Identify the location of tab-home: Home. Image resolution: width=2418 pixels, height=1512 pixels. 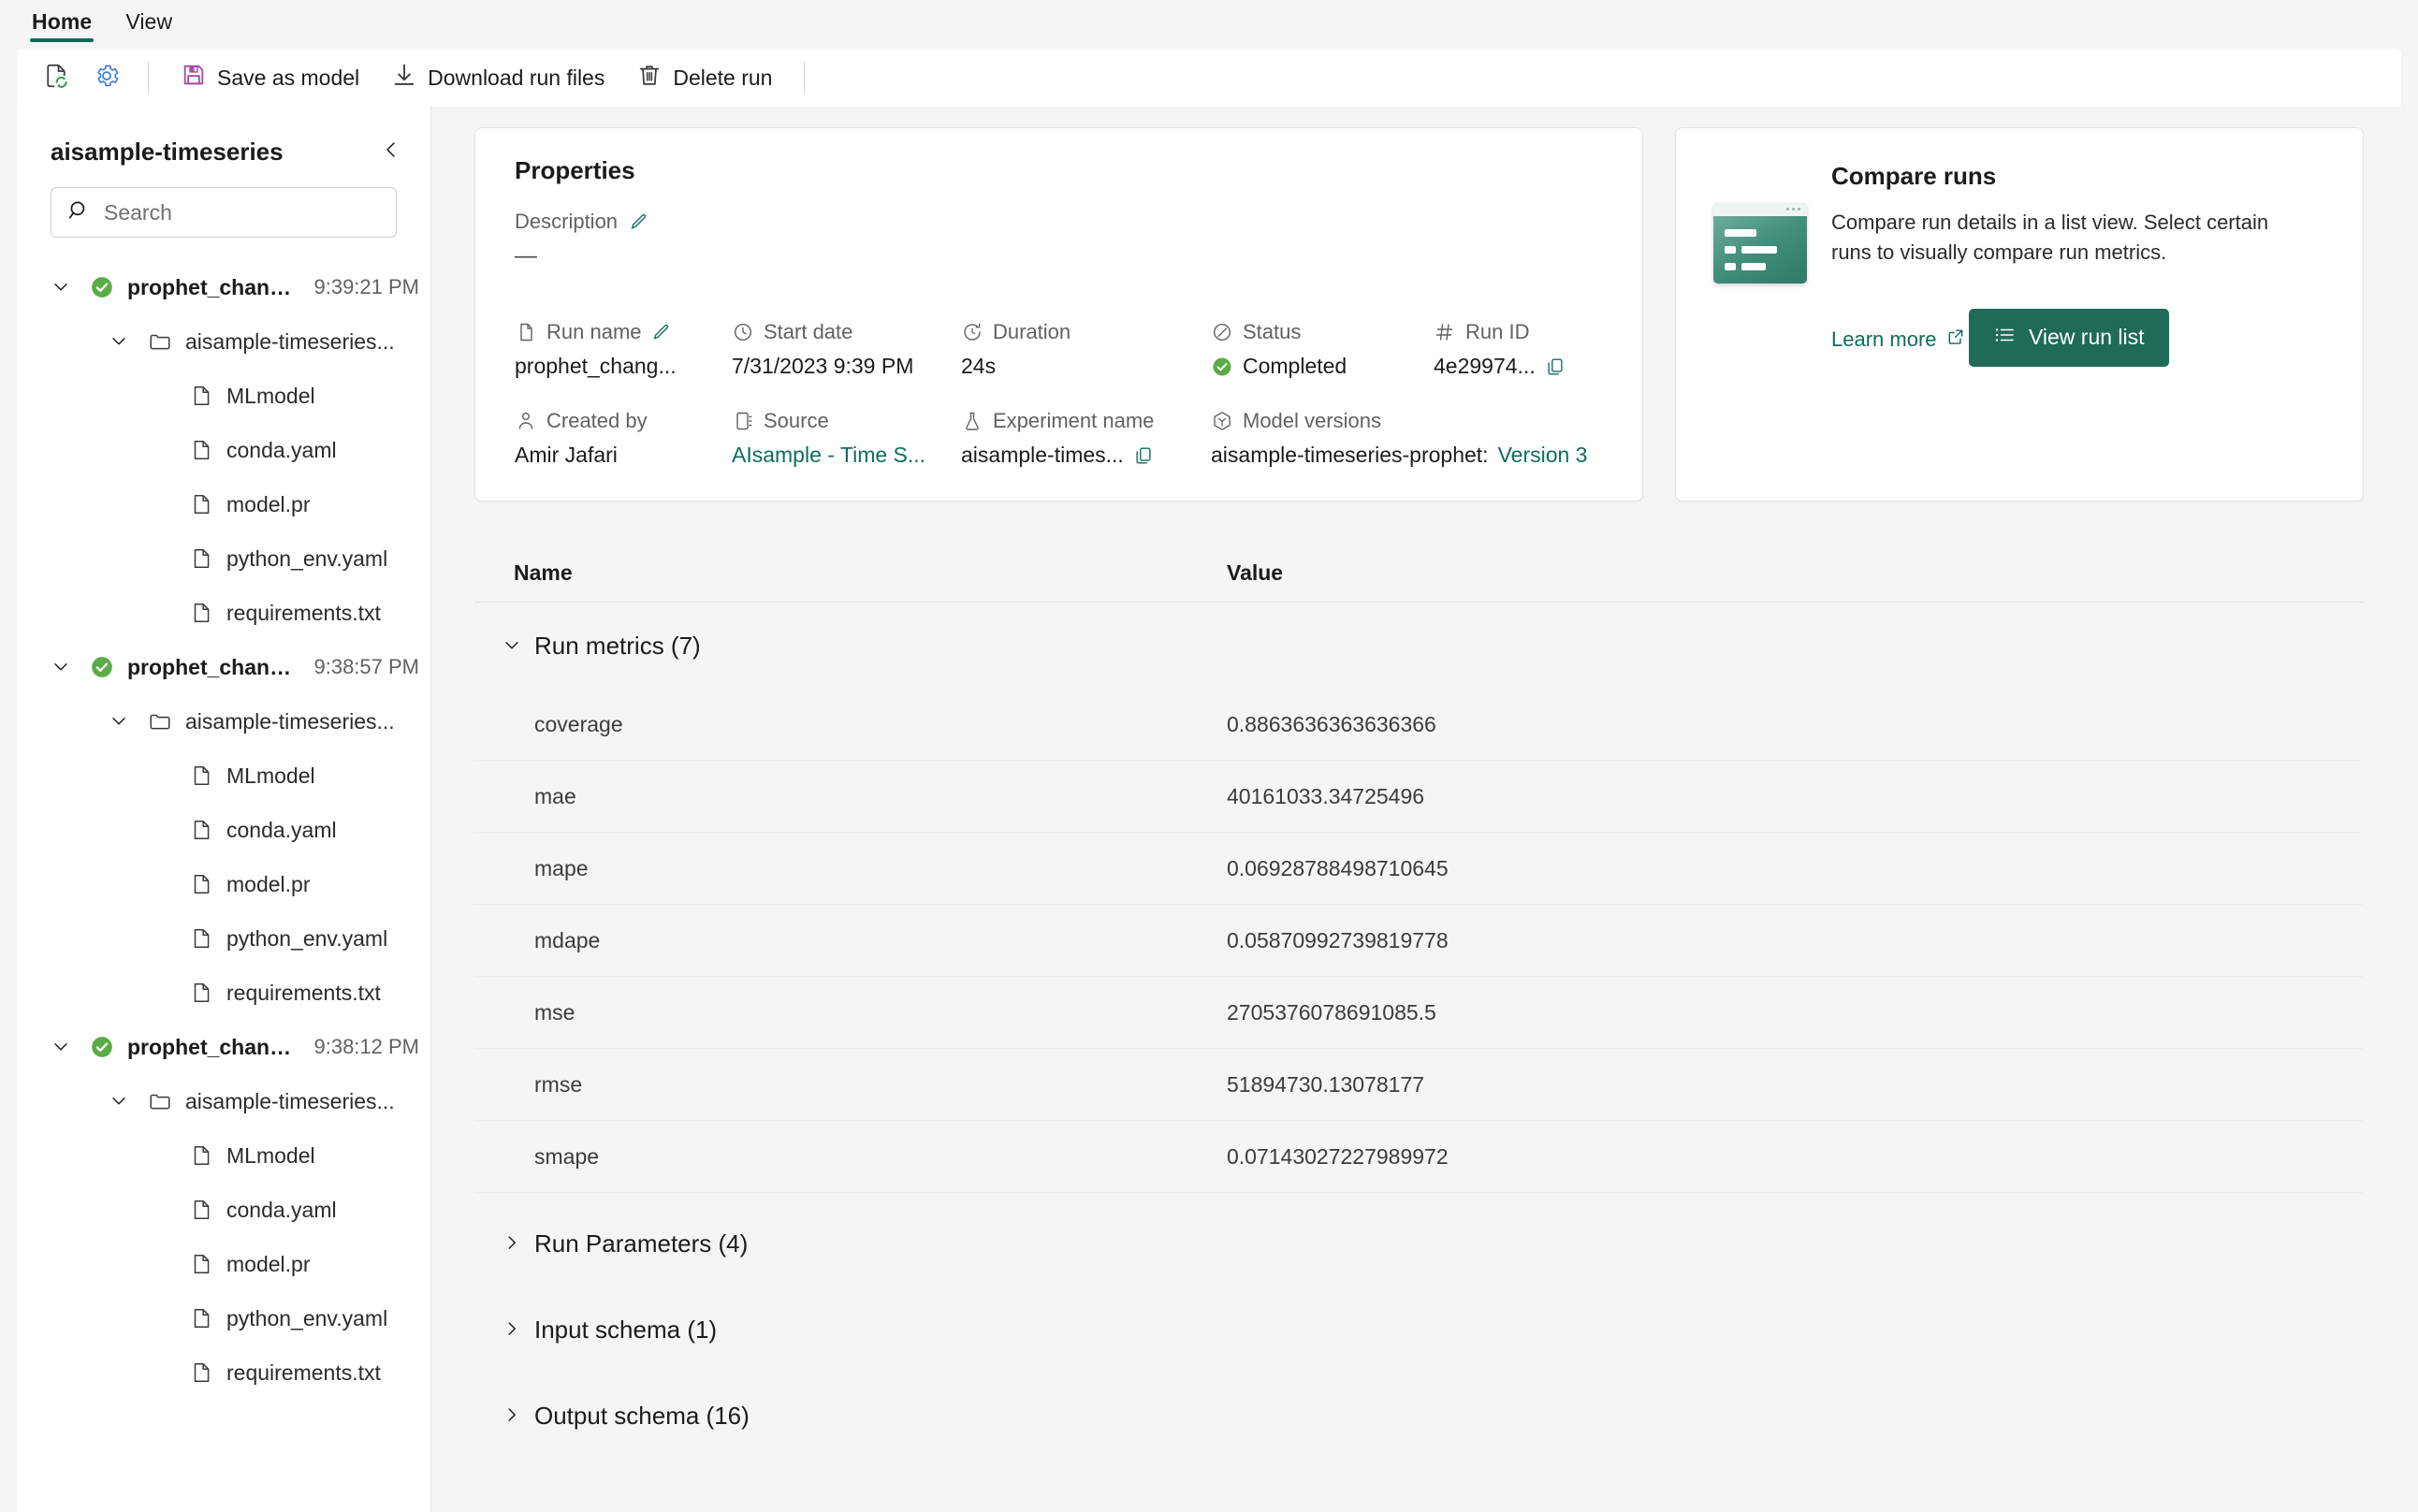
(62, 25).